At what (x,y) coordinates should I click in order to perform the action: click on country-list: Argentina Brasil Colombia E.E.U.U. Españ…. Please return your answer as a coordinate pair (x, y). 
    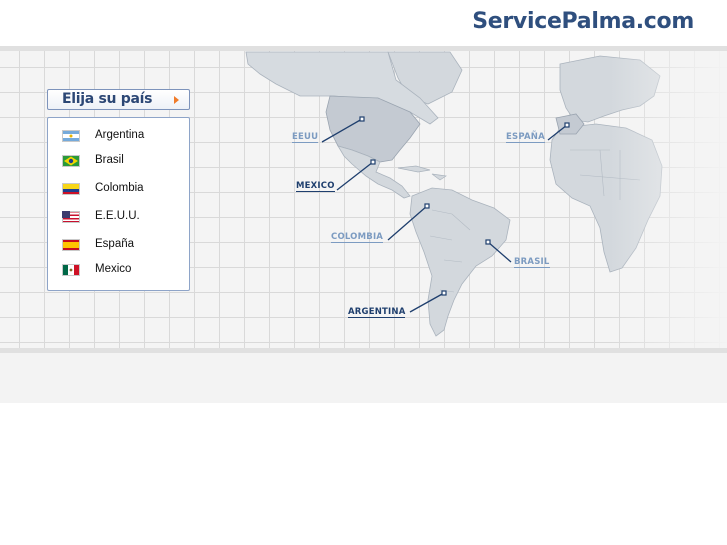
    Looking at the image, I should click on (118, 204).